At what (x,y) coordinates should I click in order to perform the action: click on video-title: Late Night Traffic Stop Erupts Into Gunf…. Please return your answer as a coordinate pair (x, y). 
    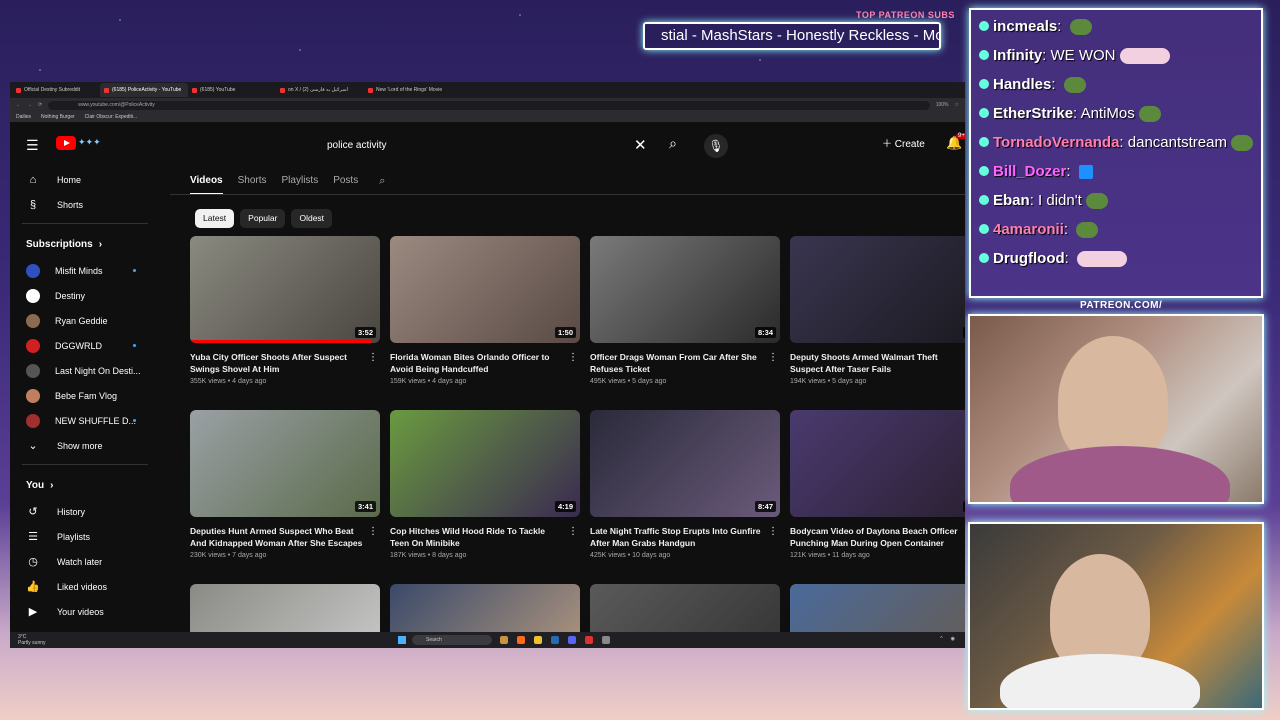
    Looking at the image, I should click on (678, 537).